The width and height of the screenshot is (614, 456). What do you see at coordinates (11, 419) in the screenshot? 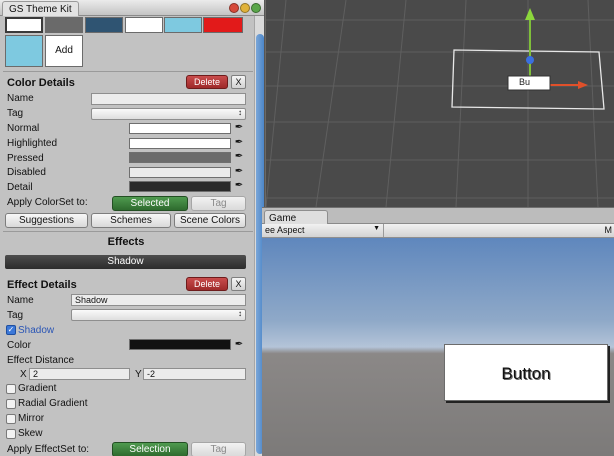
I see `mirror-checkbox` at bounding box center [11, 419].